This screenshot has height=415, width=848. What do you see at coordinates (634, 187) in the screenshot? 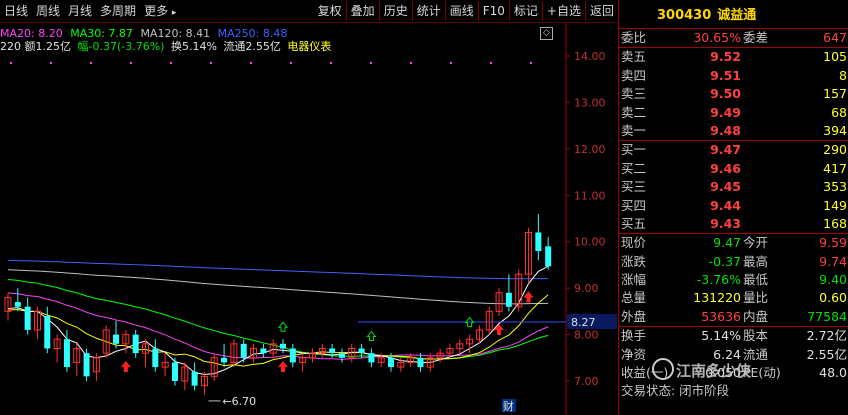
I see `bid-label: 买三` at bounding box center [634, 187].